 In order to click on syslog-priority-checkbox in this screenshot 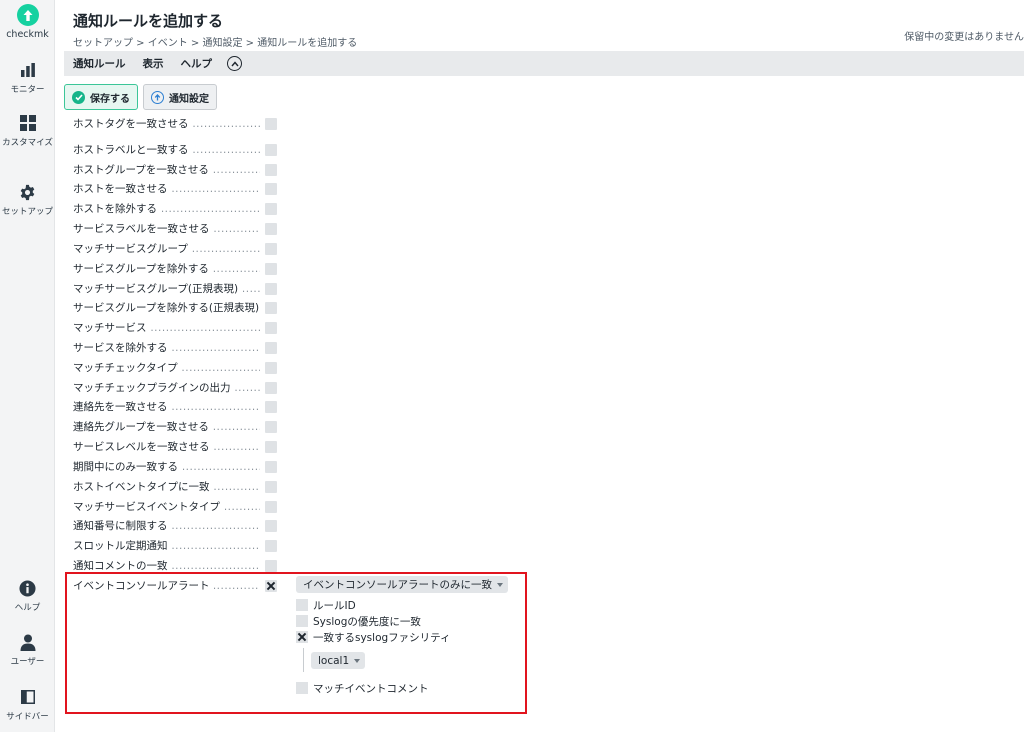, I will do `click(302, 621)`.